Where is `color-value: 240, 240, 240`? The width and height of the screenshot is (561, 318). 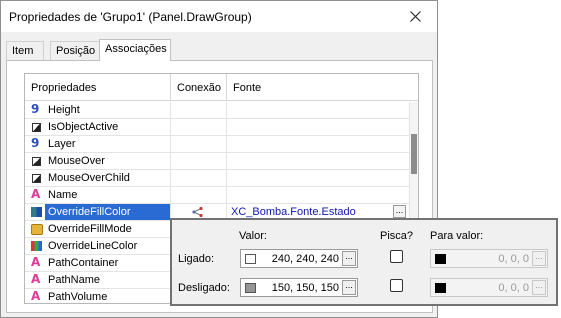 color-value: 240, 240, 240 is located at coordinates (305, 259).